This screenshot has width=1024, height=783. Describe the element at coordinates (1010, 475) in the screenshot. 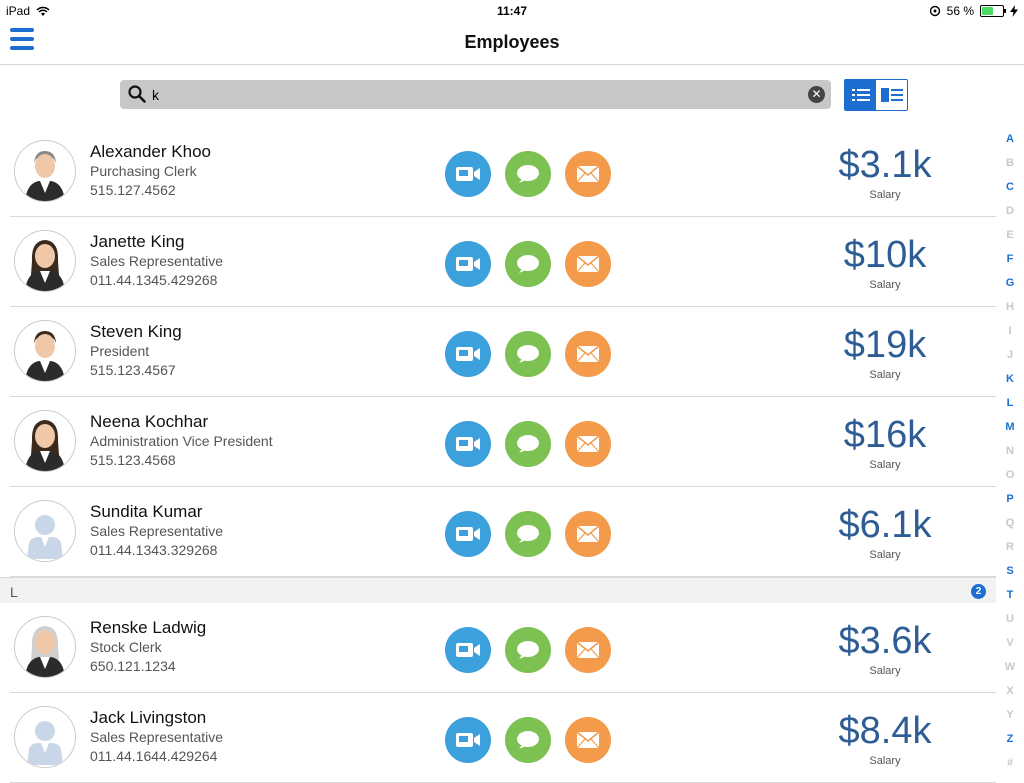

I see `index-letter-o: O` at that location.